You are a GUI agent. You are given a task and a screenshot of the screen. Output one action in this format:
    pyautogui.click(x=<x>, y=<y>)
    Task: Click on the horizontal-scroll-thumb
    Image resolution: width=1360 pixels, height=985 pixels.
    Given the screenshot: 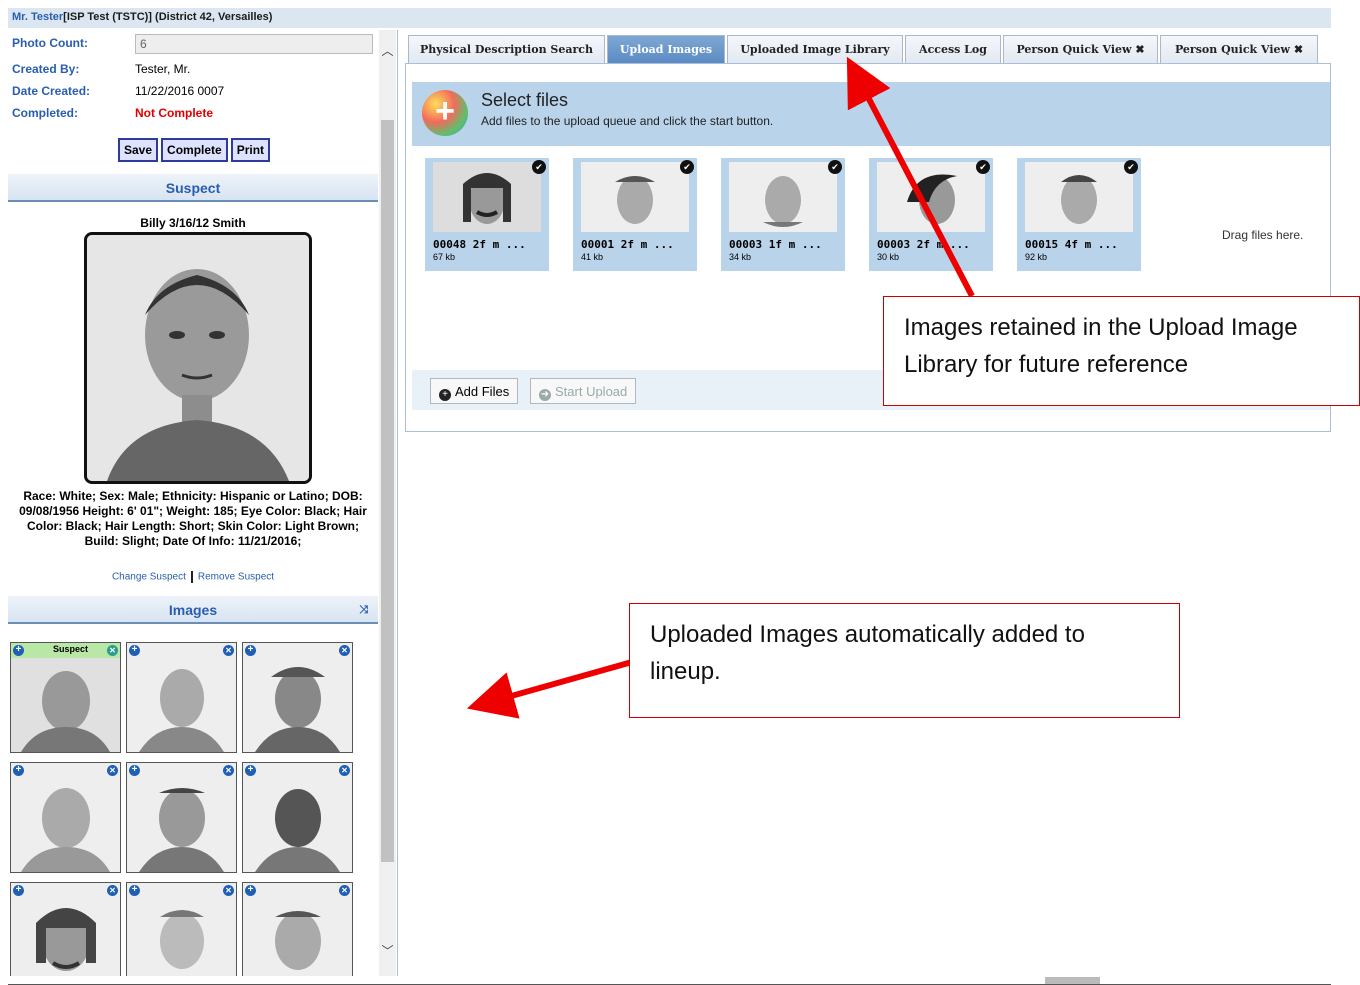 What is the action you would take?
    pyautogui.click(x=1072, y=980)
    